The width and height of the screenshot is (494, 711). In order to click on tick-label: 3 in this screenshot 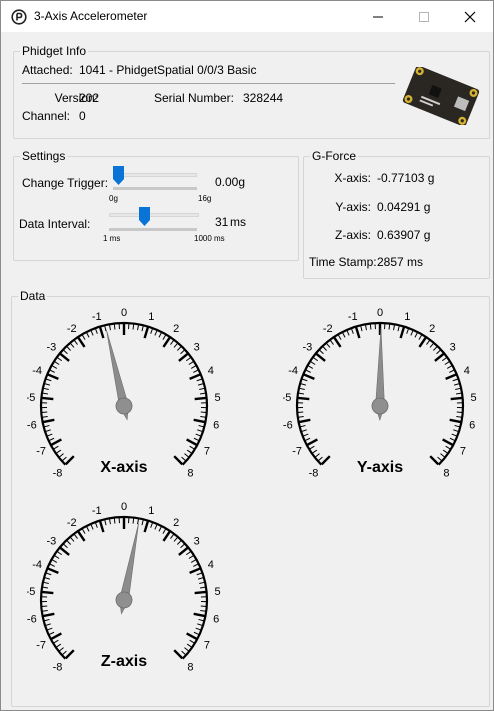, I will do `click(197, 347)`.